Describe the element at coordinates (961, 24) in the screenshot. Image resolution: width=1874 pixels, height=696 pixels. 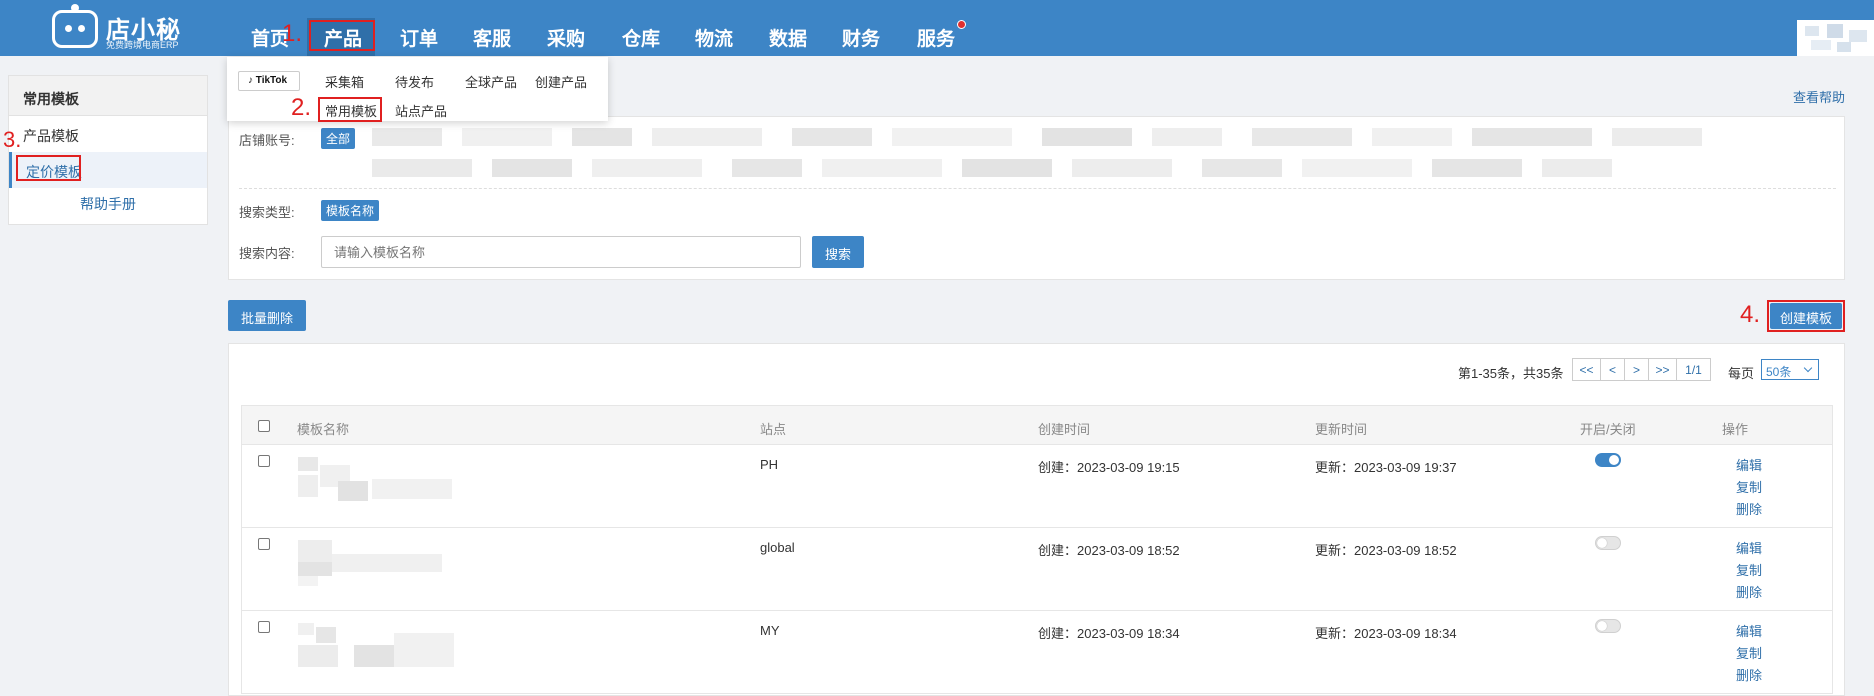
I see `notification-dot` at that location.